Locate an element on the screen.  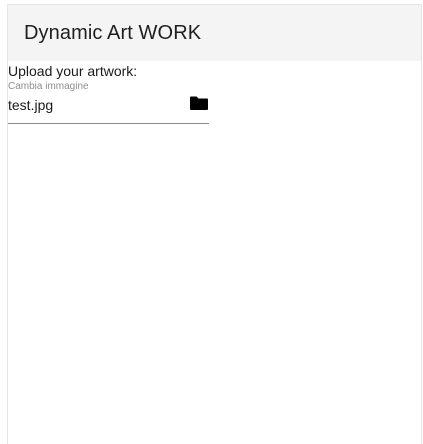
app-title: Dynamic Art WORK is located at coordinates (113, 33).